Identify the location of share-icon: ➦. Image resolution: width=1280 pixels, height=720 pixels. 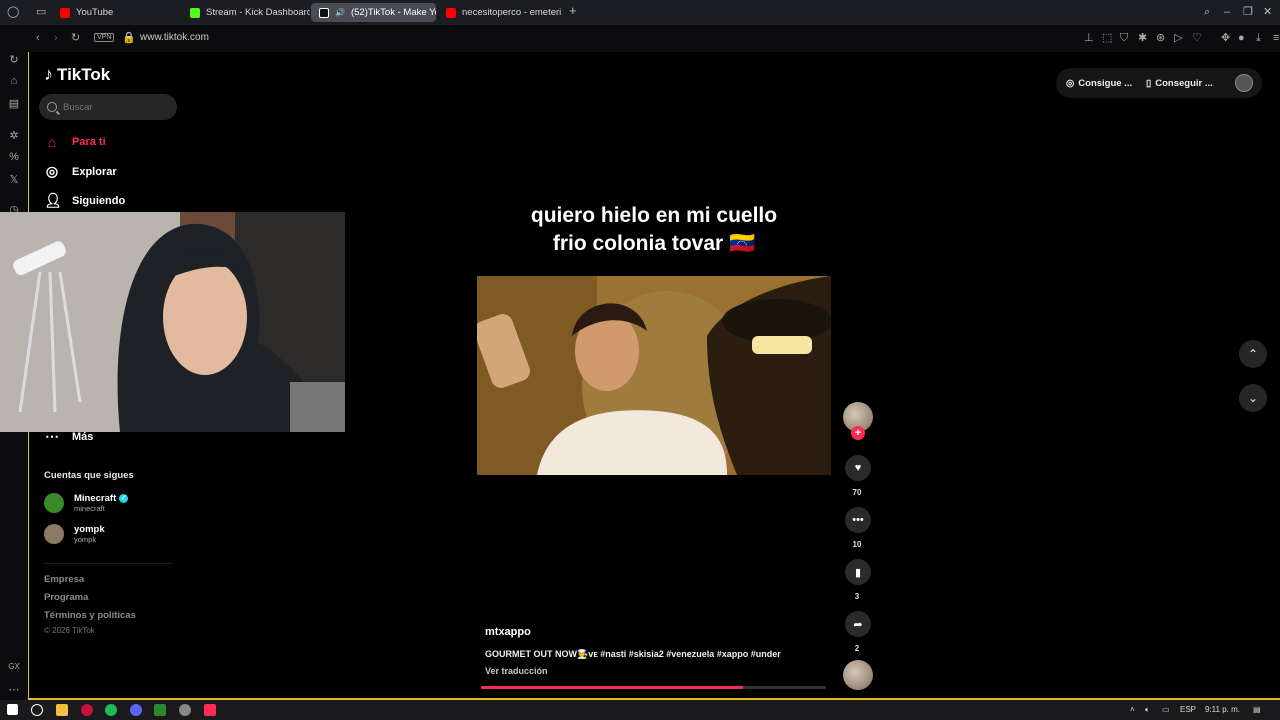
(858, 624).